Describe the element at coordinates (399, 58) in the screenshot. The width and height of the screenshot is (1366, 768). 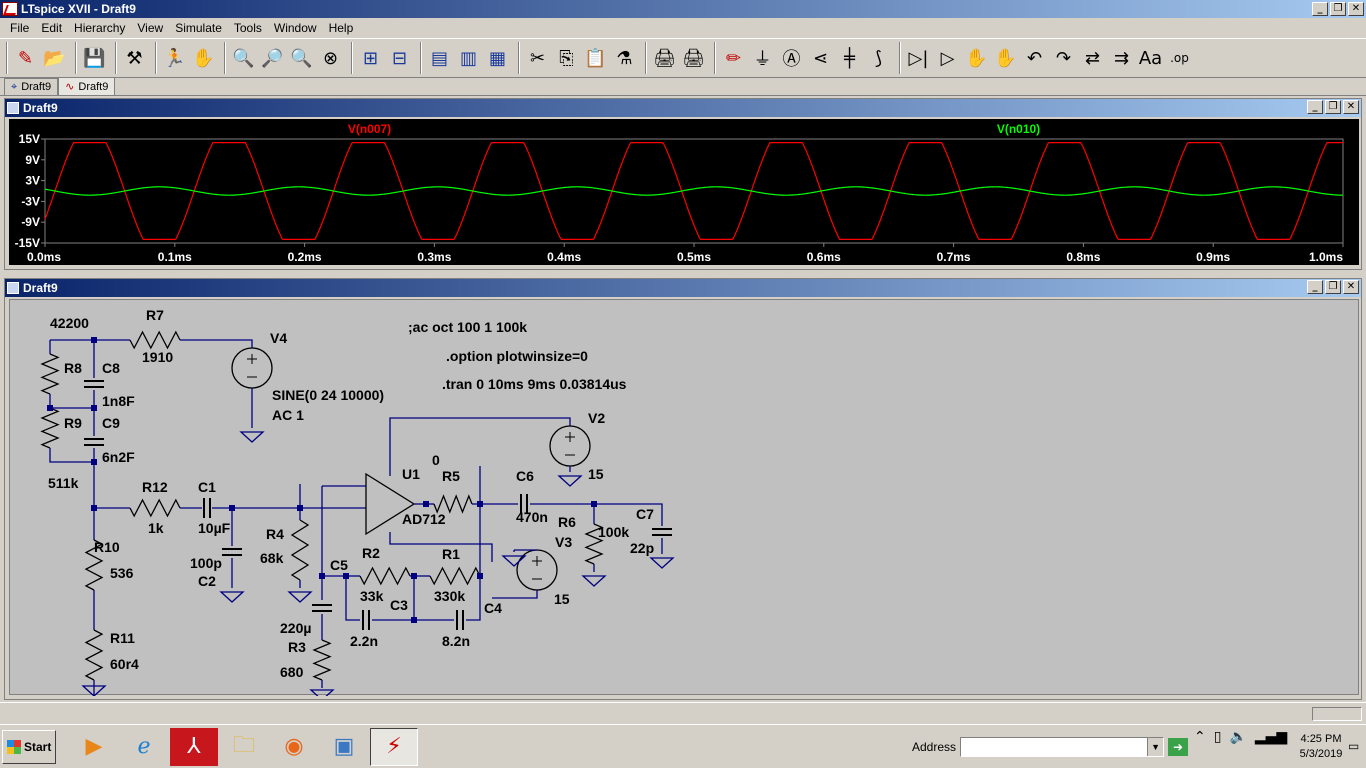
I see `toolbar-button-icon: ⊟` at that location.